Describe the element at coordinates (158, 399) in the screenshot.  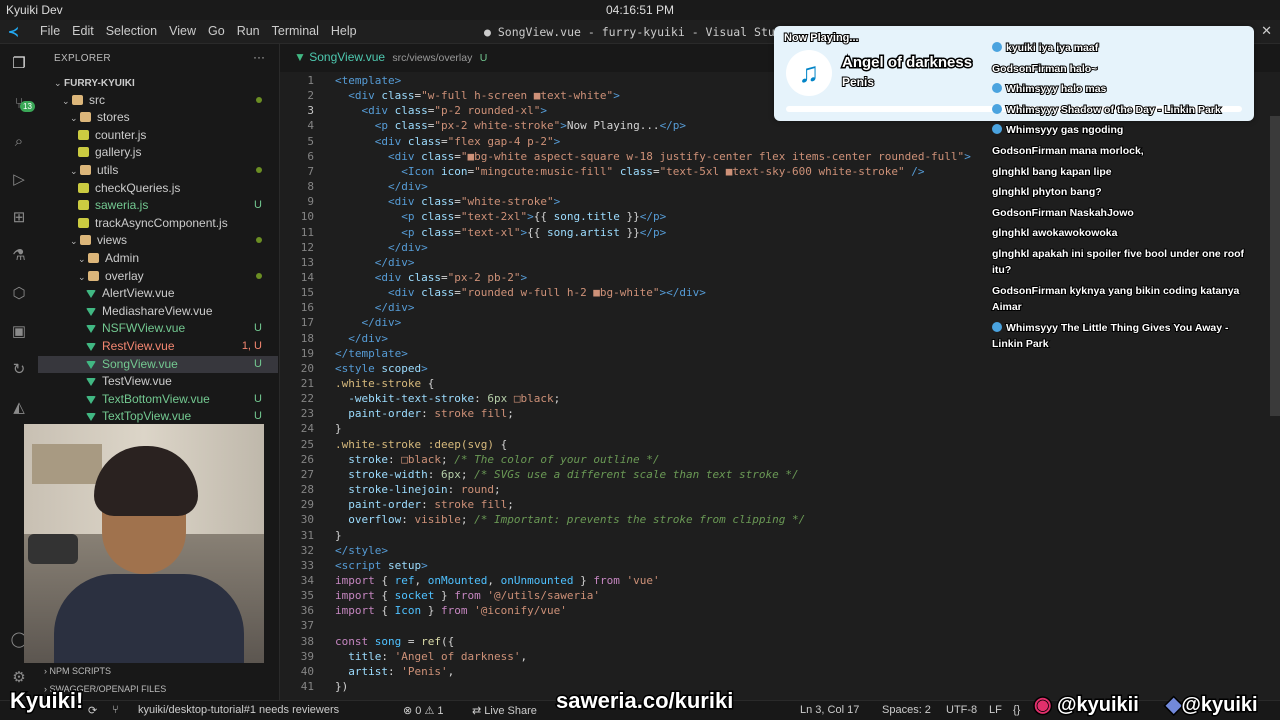
I see `file-tree-item: TextBottomView.vue U` at that location.